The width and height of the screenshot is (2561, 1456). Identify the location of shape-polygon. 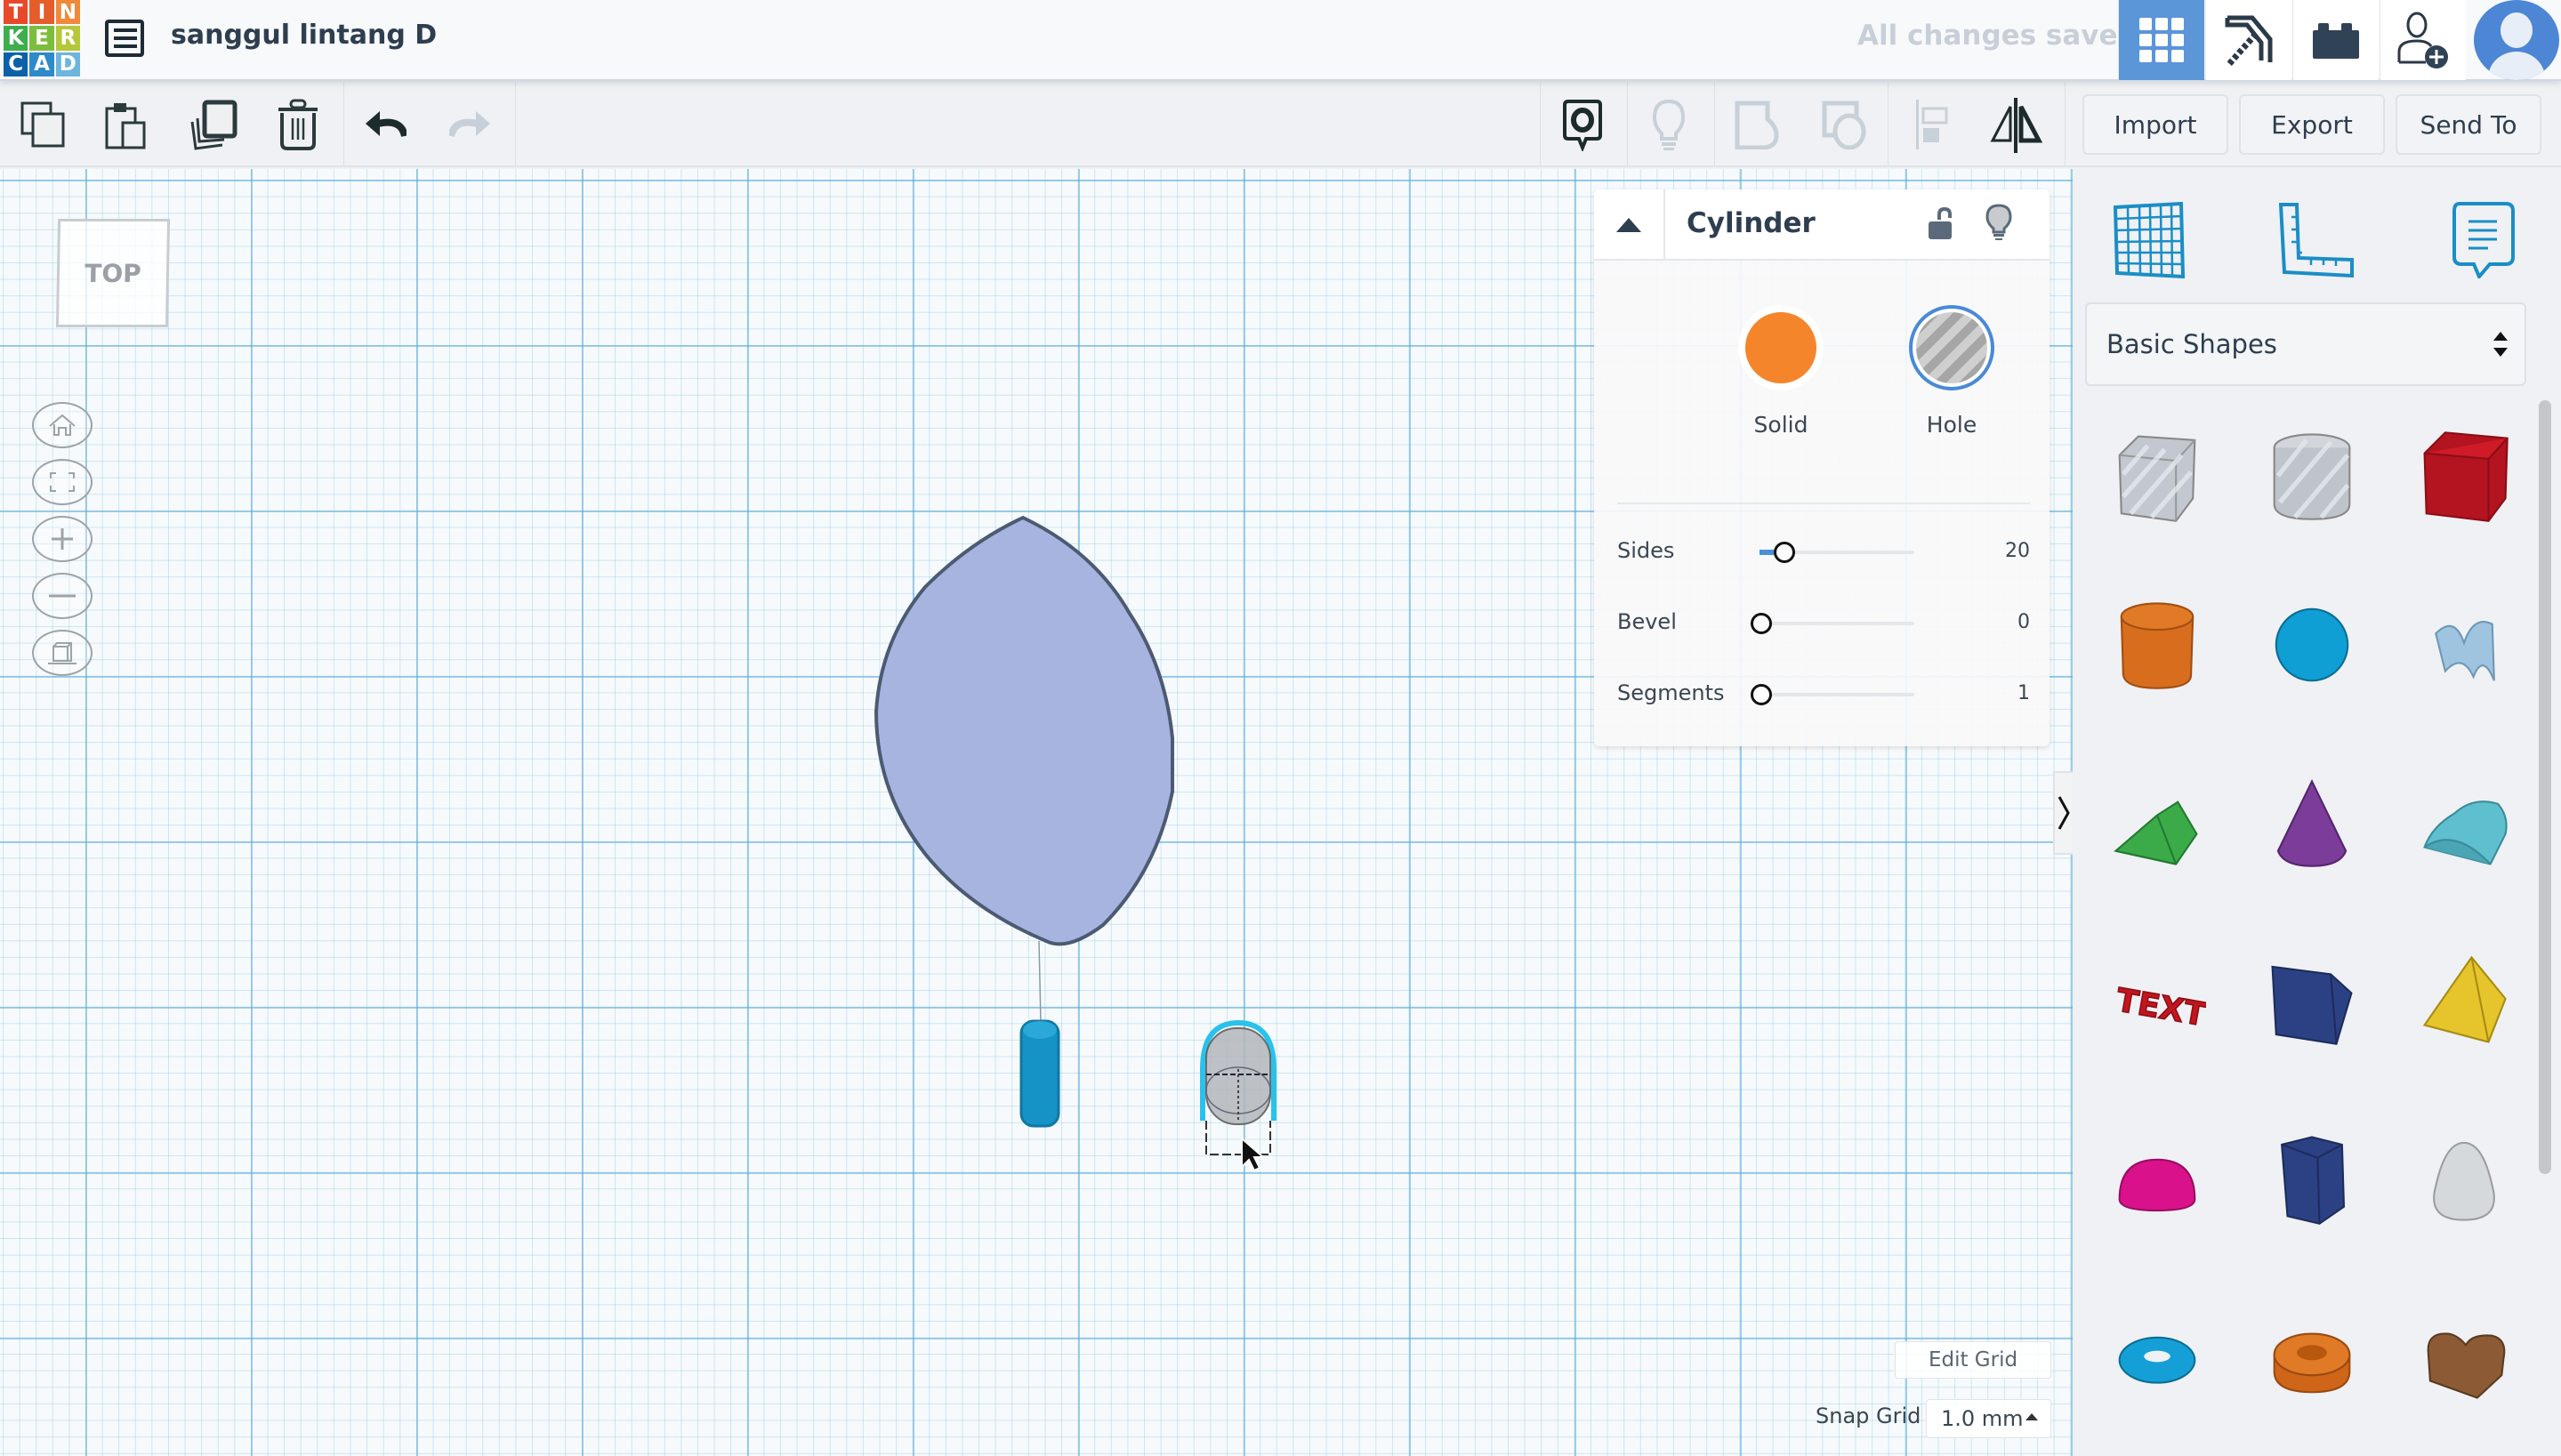
(2312, 1178).